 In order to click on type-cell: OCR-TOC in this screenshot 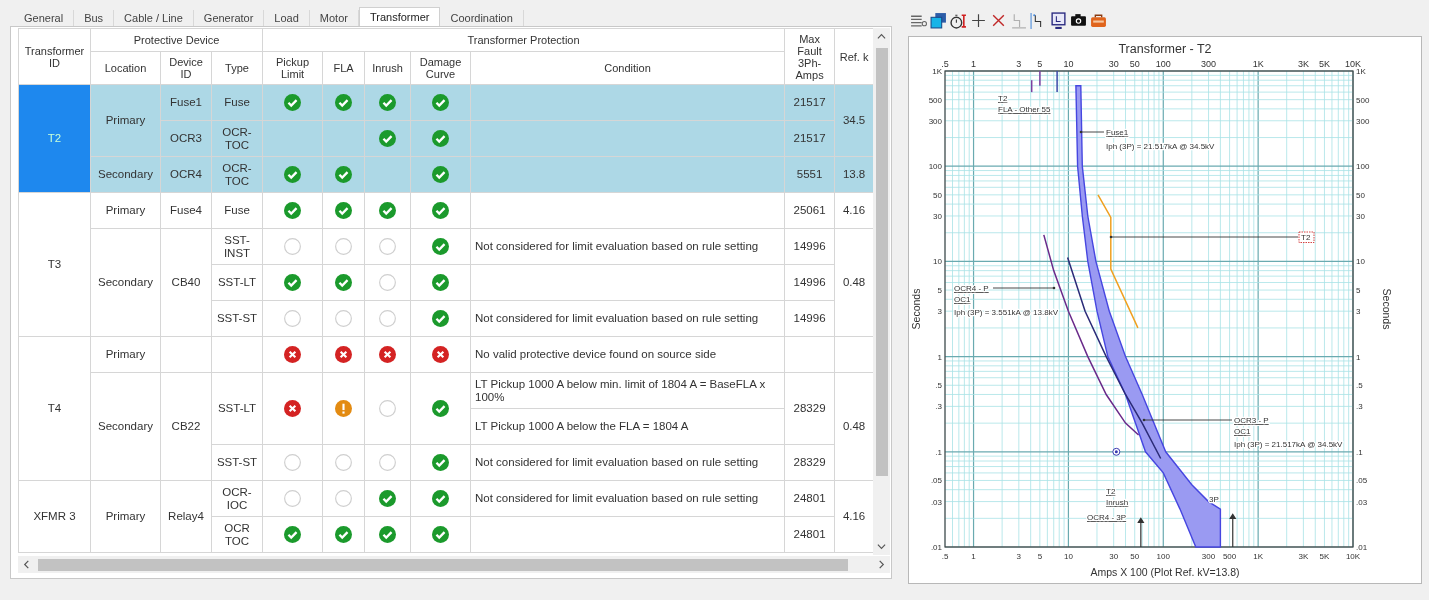, I will do `click(237, 174)`.